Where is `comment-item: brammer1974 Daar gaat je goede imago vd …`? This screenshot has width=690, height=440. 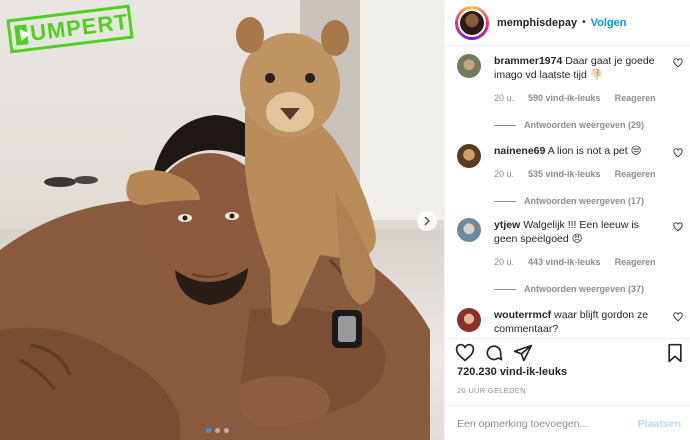
comment-item: brammer1974 Daar gaat je goede imago vd … is located at coordinates (572, 93).